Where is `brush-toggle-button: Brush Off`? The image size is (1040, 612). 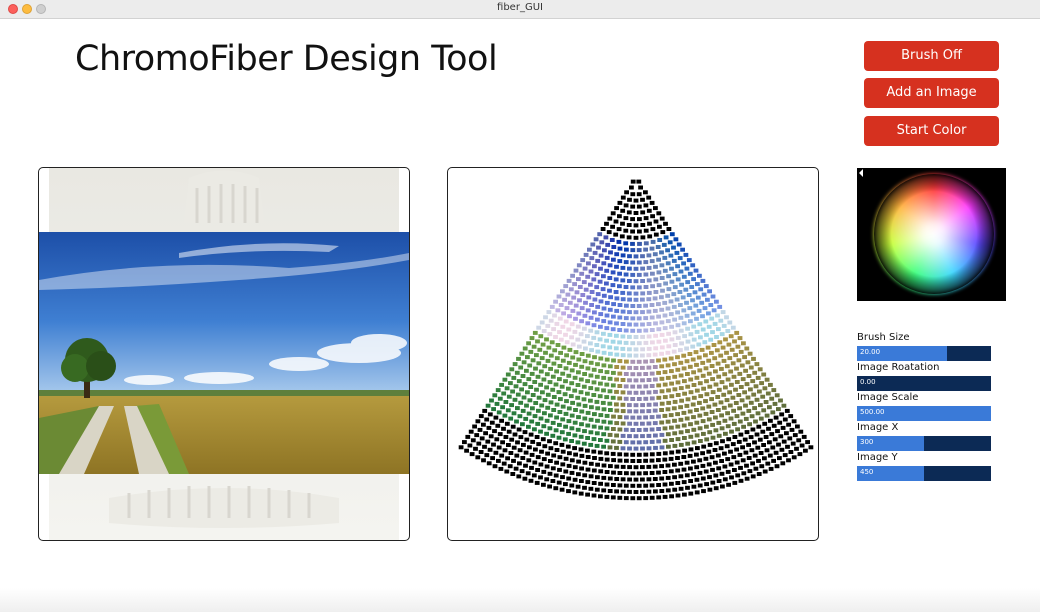
brush-toggle-button: Brush Off is located at coordinates (931, 56).